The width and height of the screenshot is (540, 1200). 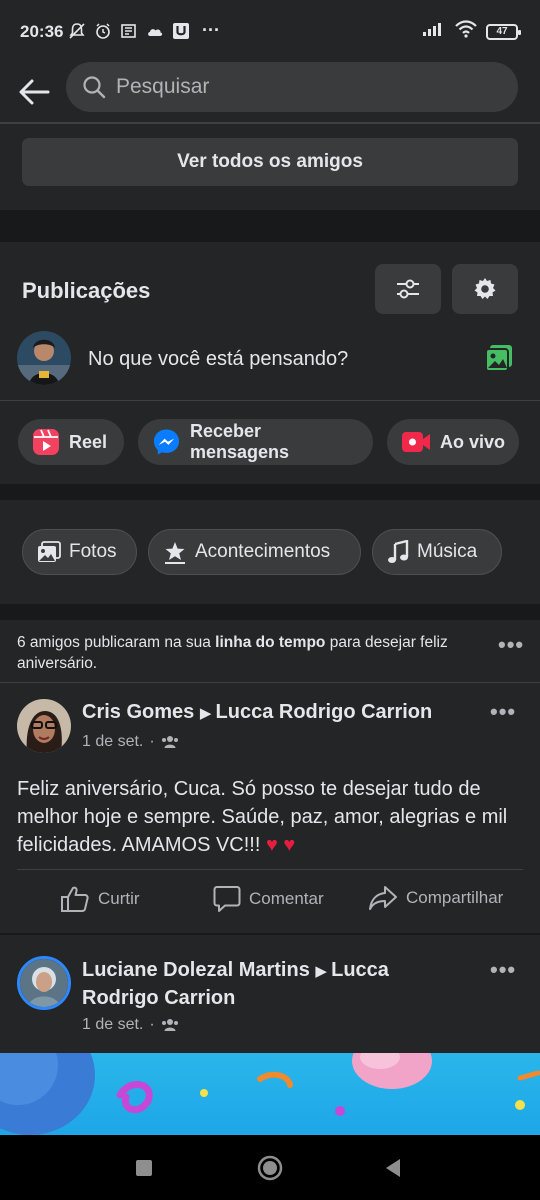 I want to click on home-circle-icon, so click(x=270, y=1168).